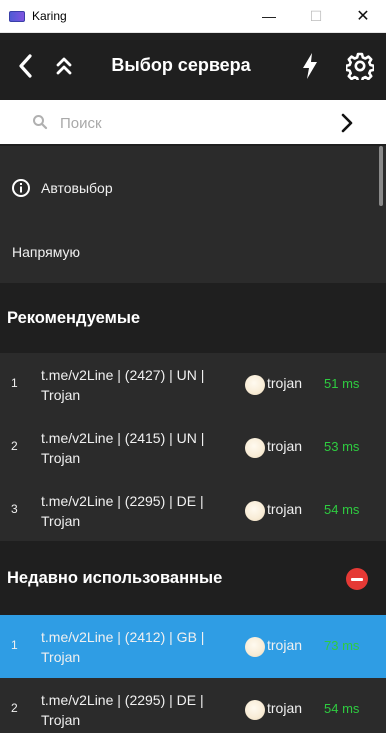 The height and width of the screenshot is (733, 386). What do you see at coordinates (363, 16) in the screenshot?
I see `close-window-button: ✕` at bounding box center [363, 16].